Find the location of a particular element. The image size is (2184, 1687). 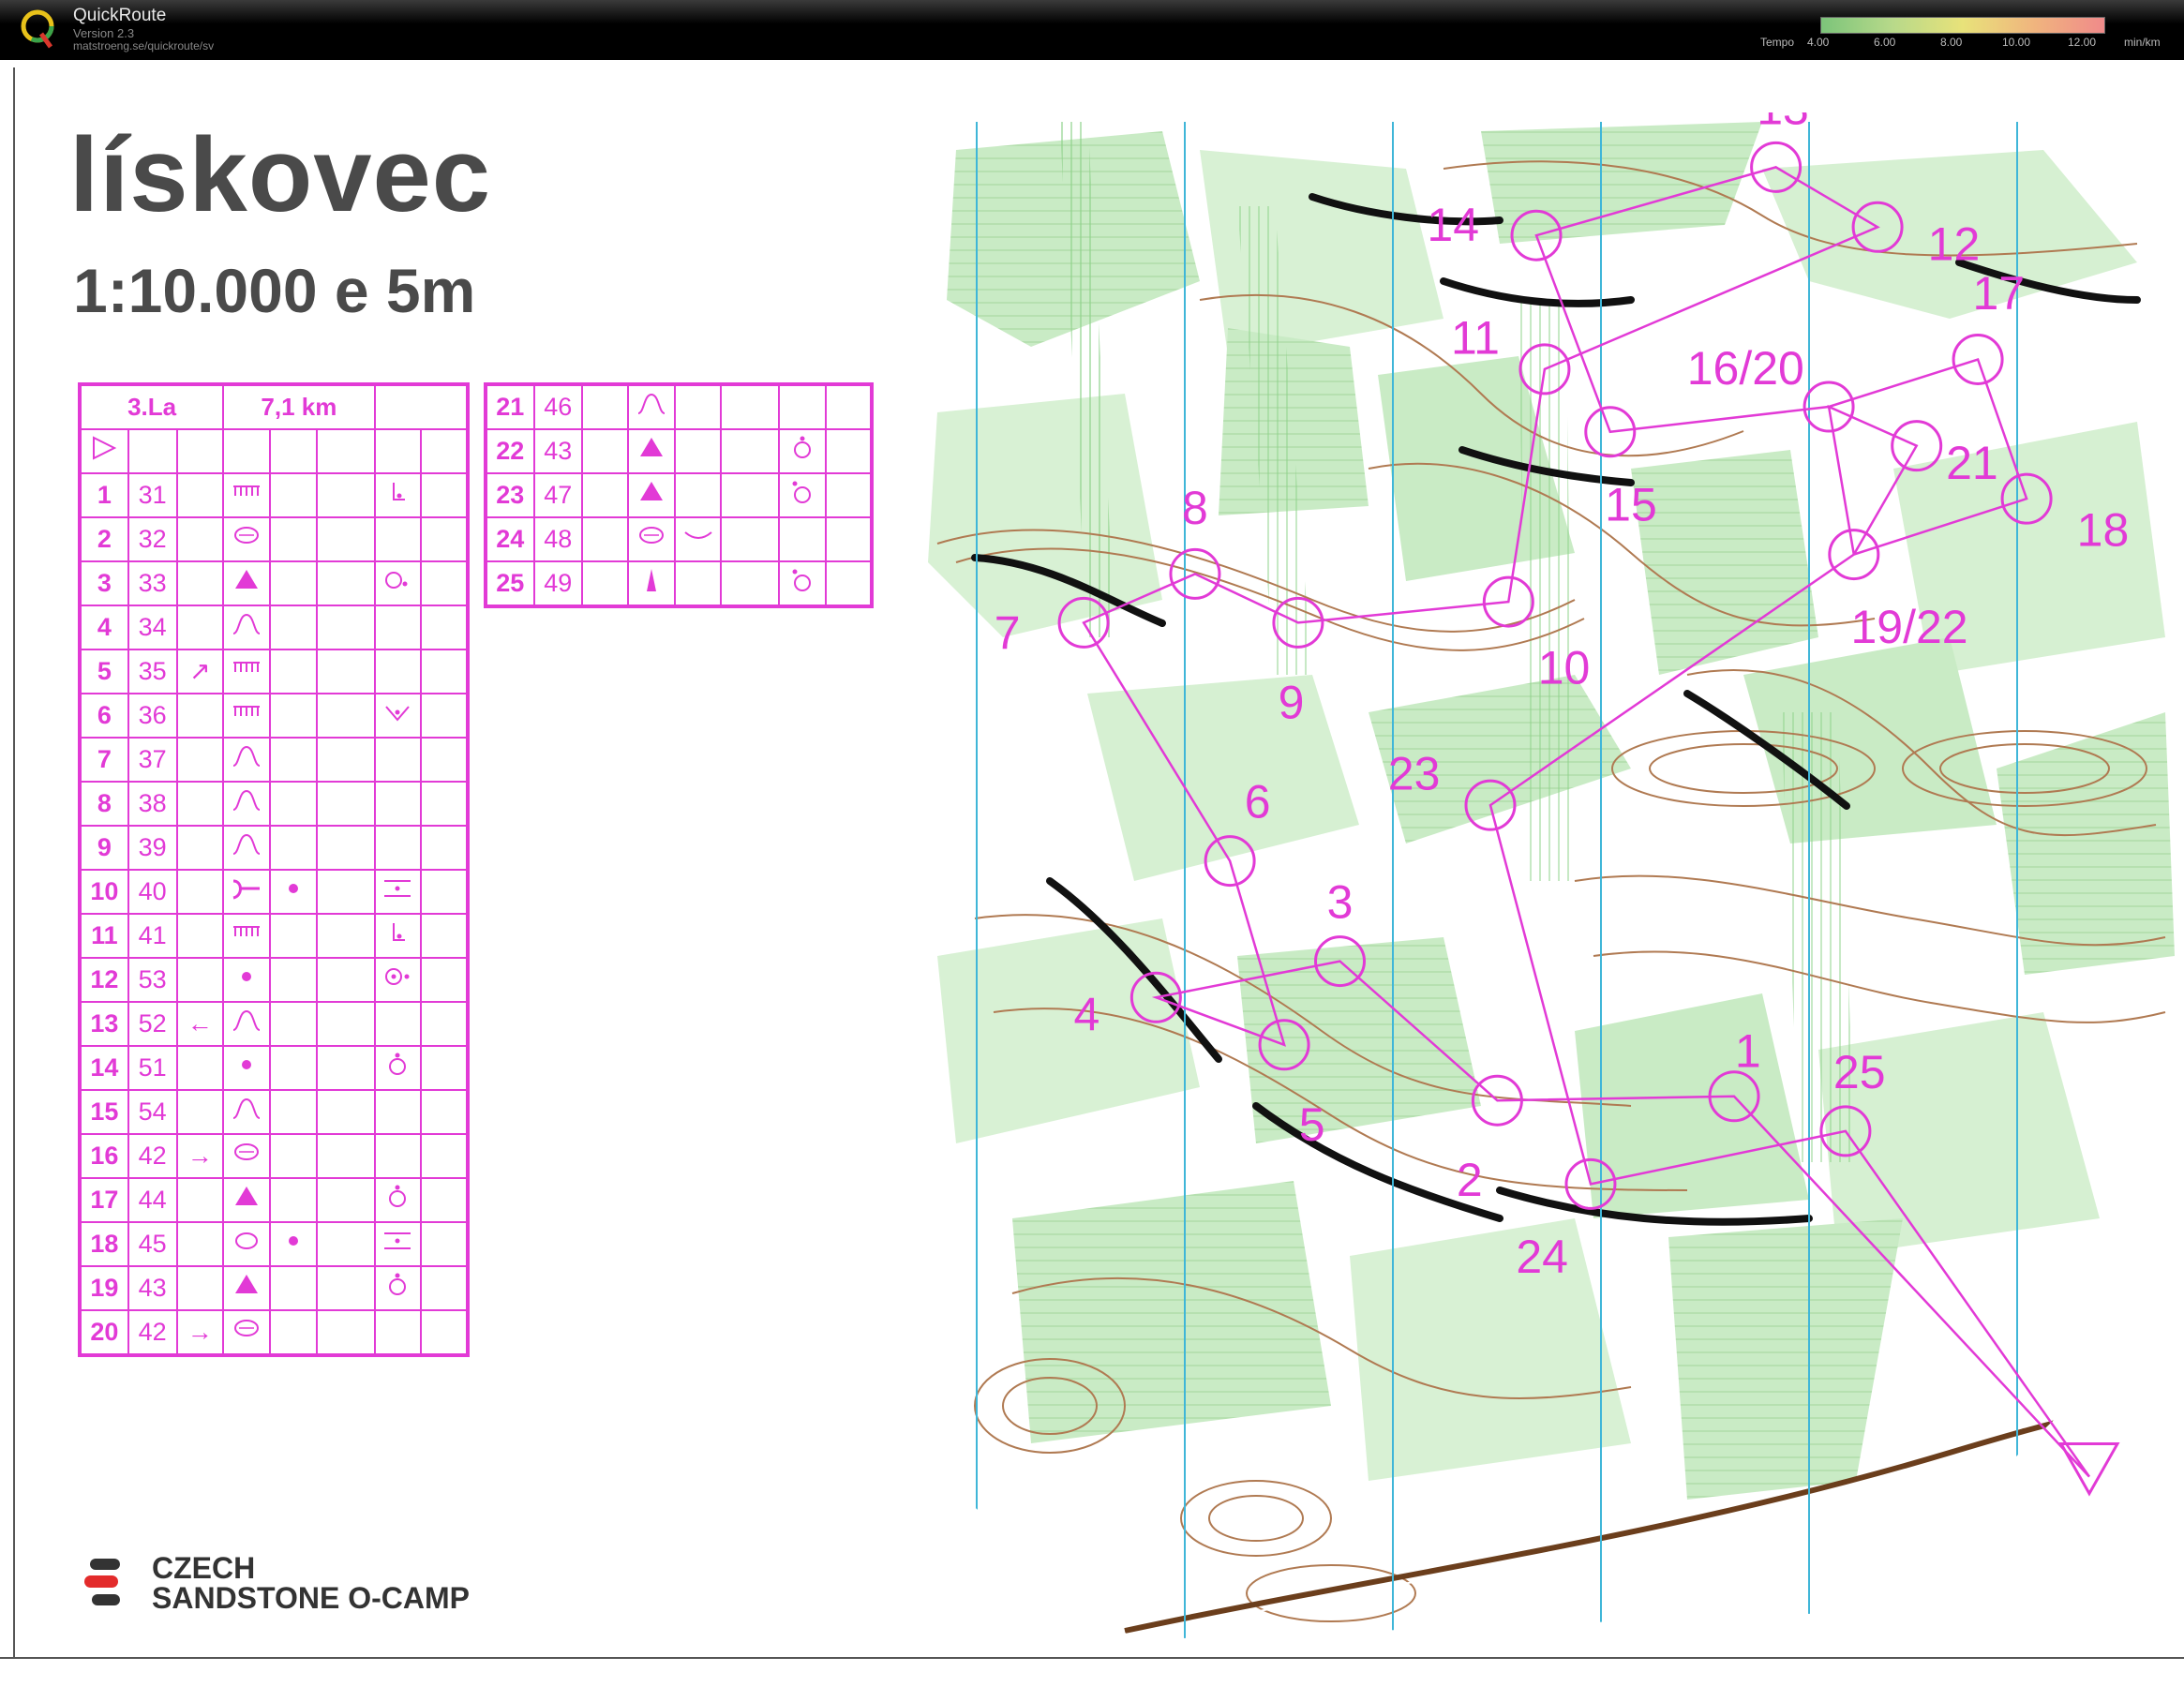

control-number-label: 18 is located at coordinates (2103, 529).